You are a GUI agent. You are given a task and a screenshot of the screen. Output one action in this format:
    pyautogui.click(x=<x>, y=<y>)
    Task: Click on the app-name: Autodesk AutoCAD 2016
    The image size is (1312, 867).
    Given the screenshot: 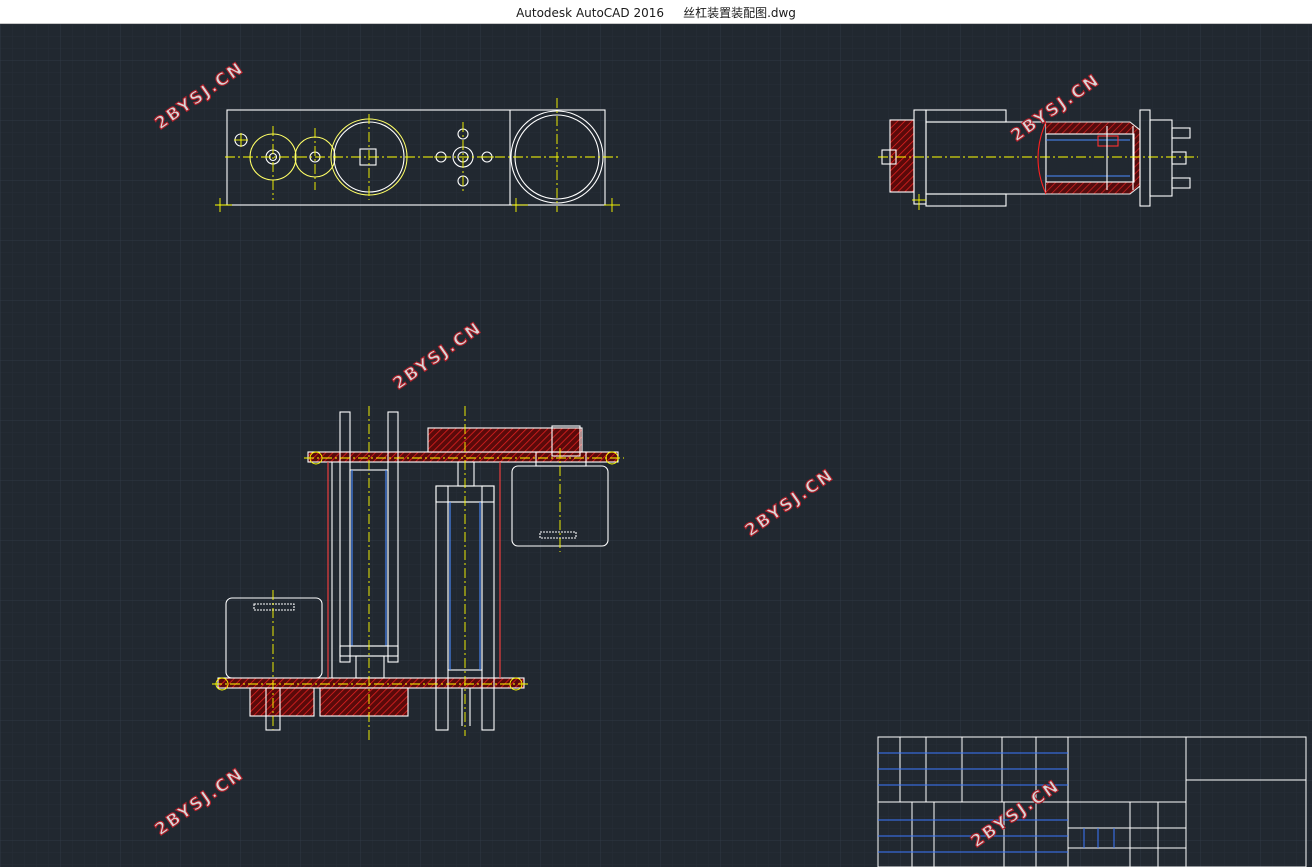 What is the action you would take?
    pyautogui.click(x=590, y=13)
    